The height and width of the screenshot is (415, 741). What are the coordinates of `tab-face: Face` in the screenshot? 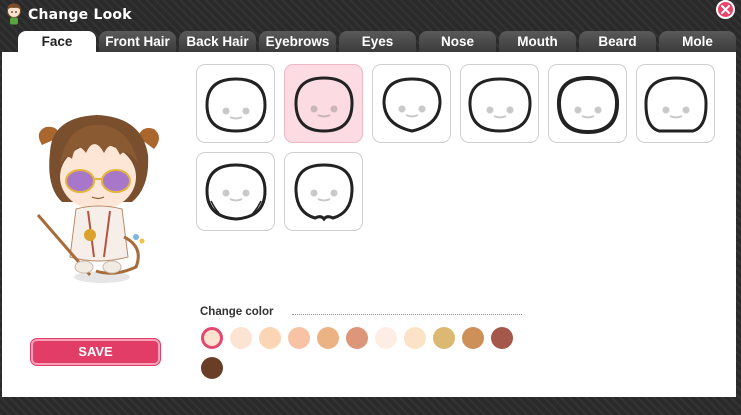 It's located at (57, 42).